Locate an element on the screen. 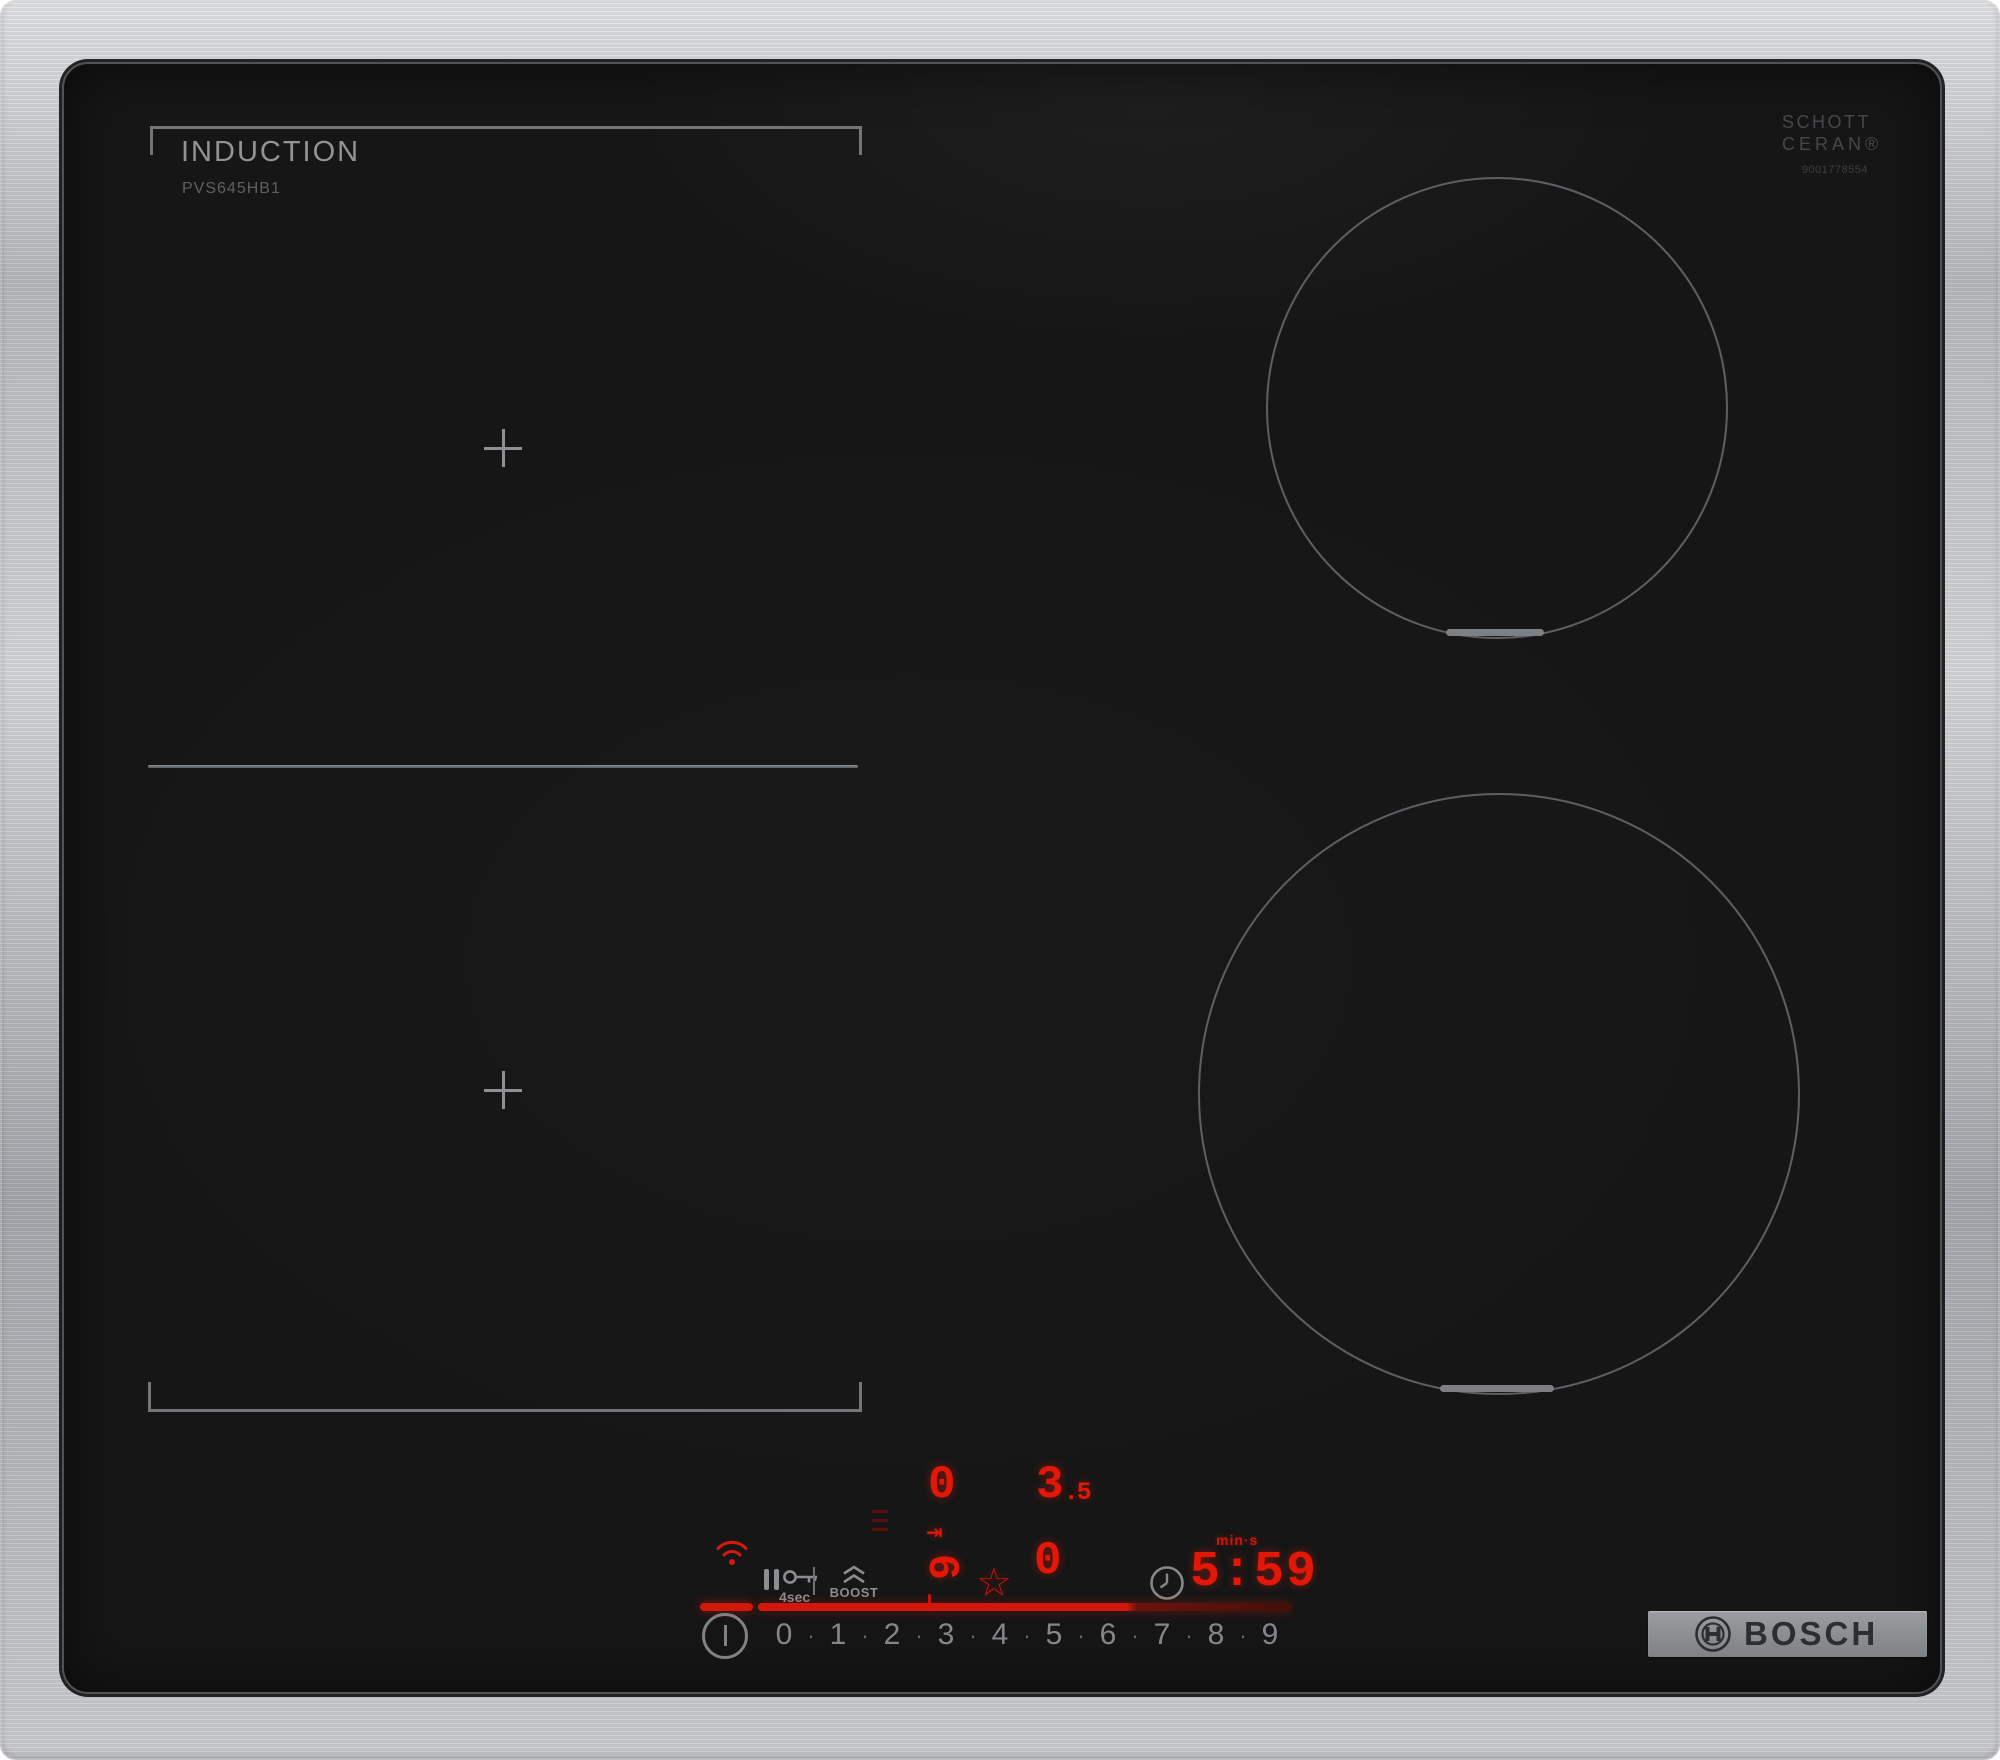 Image resolution: width=2000 pixels, height=1760 pixels. panel-divider is located at coordinates (814, 1581).